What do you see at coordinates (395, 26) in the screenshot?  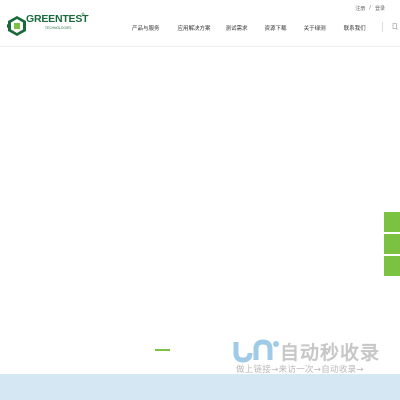 I see `search-icon` at bounding box center [395, 26].